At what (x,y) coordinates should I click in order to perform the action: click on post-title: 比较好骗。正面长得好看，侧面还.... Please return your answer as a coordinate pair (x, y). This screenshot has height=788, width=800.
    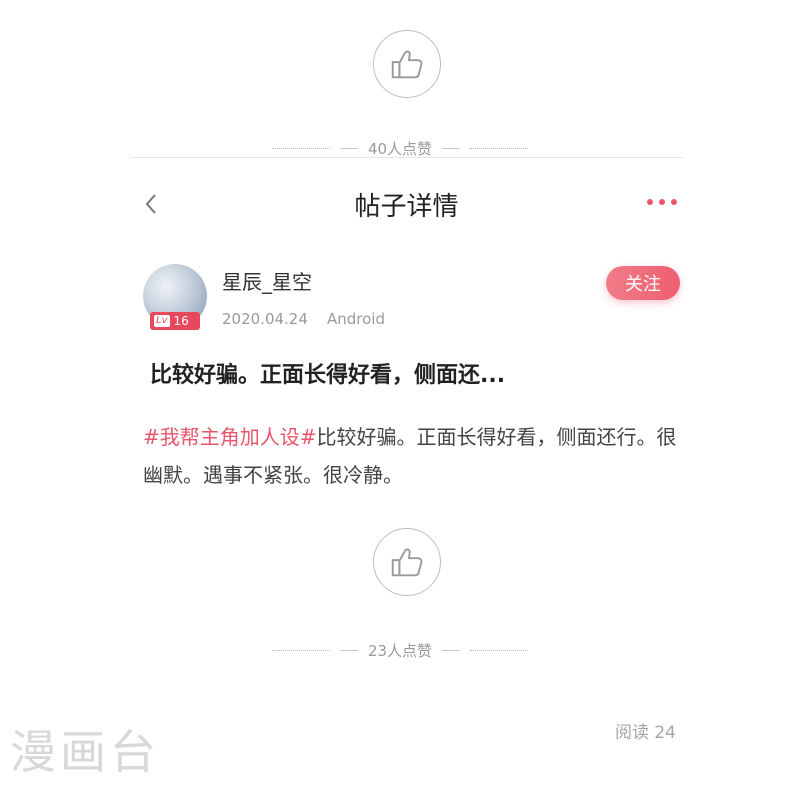
    Looking at the image, I should click on (328, 375).